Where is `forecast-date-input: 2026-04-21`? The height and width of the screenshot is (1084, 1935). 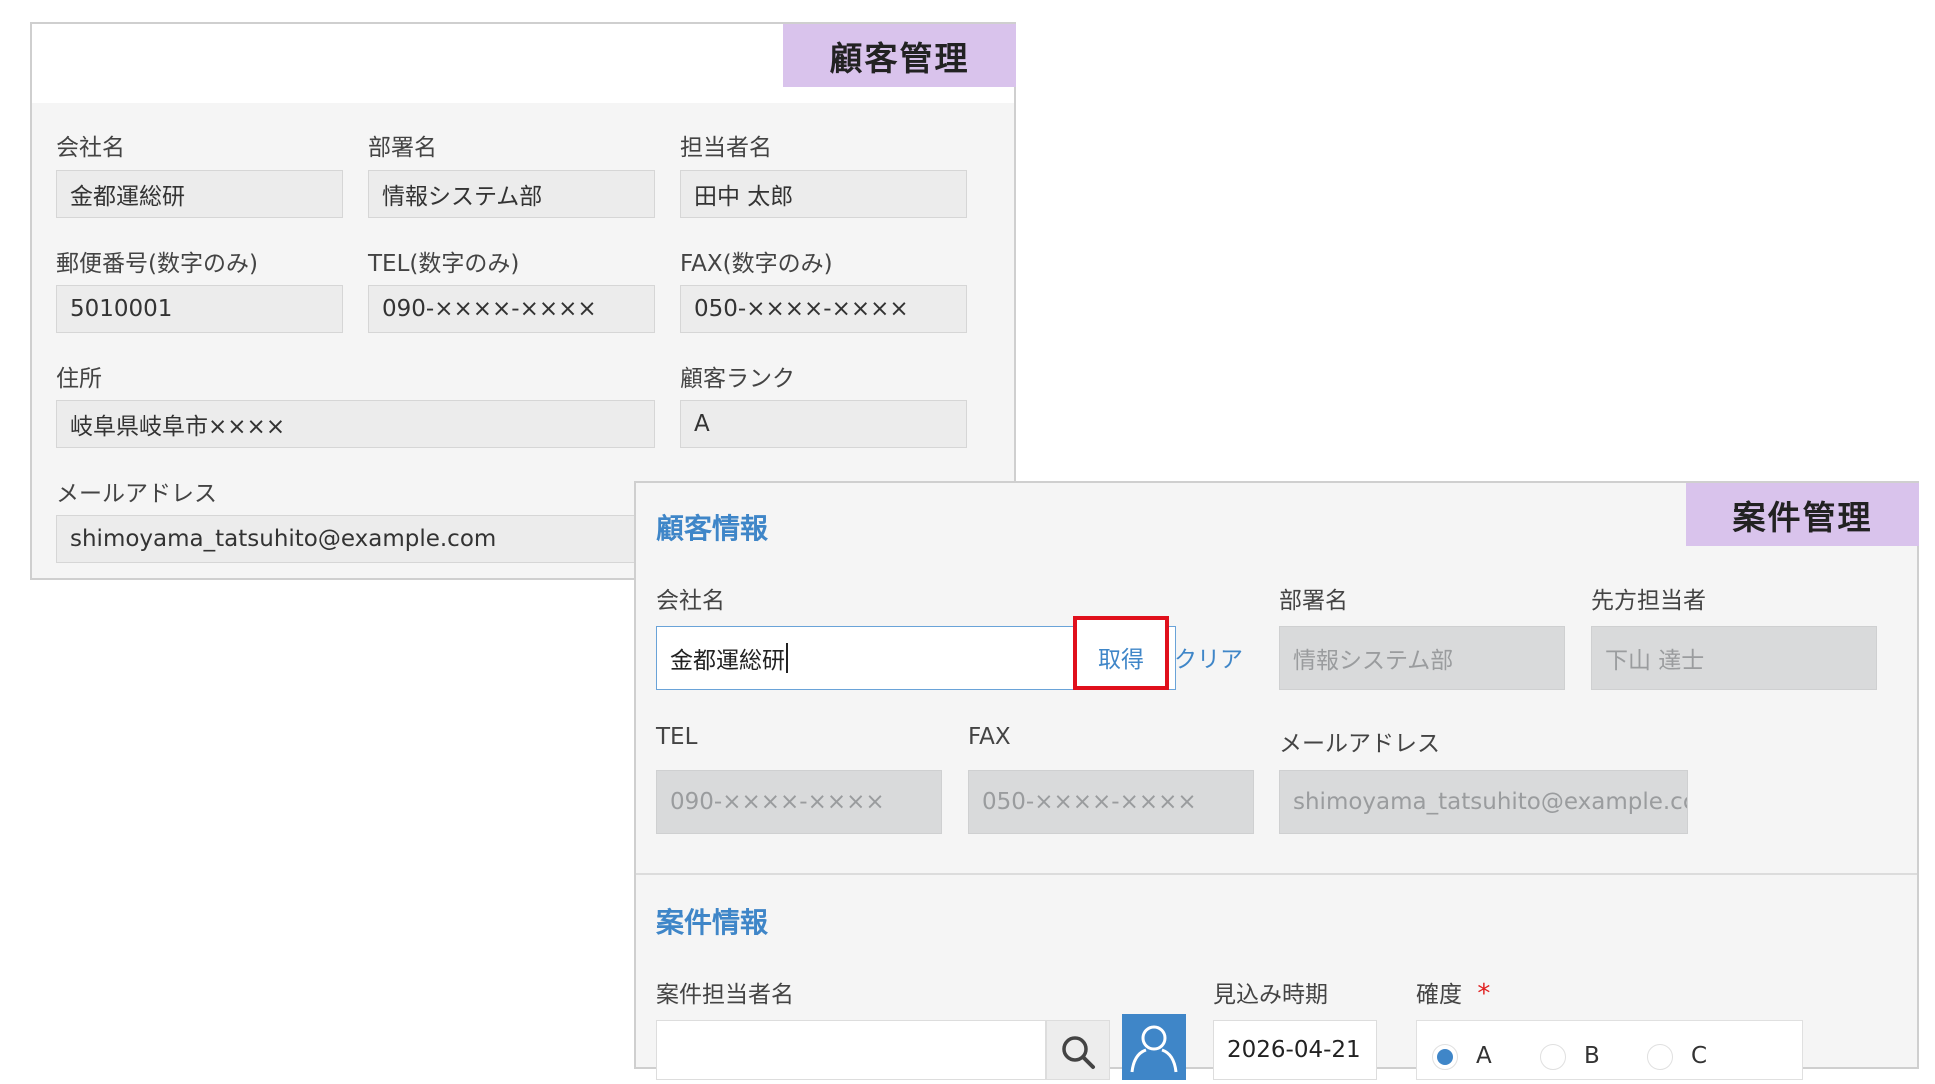
forecast-date-input: 2026-04-21 is located at coordinates (1295, 1050).